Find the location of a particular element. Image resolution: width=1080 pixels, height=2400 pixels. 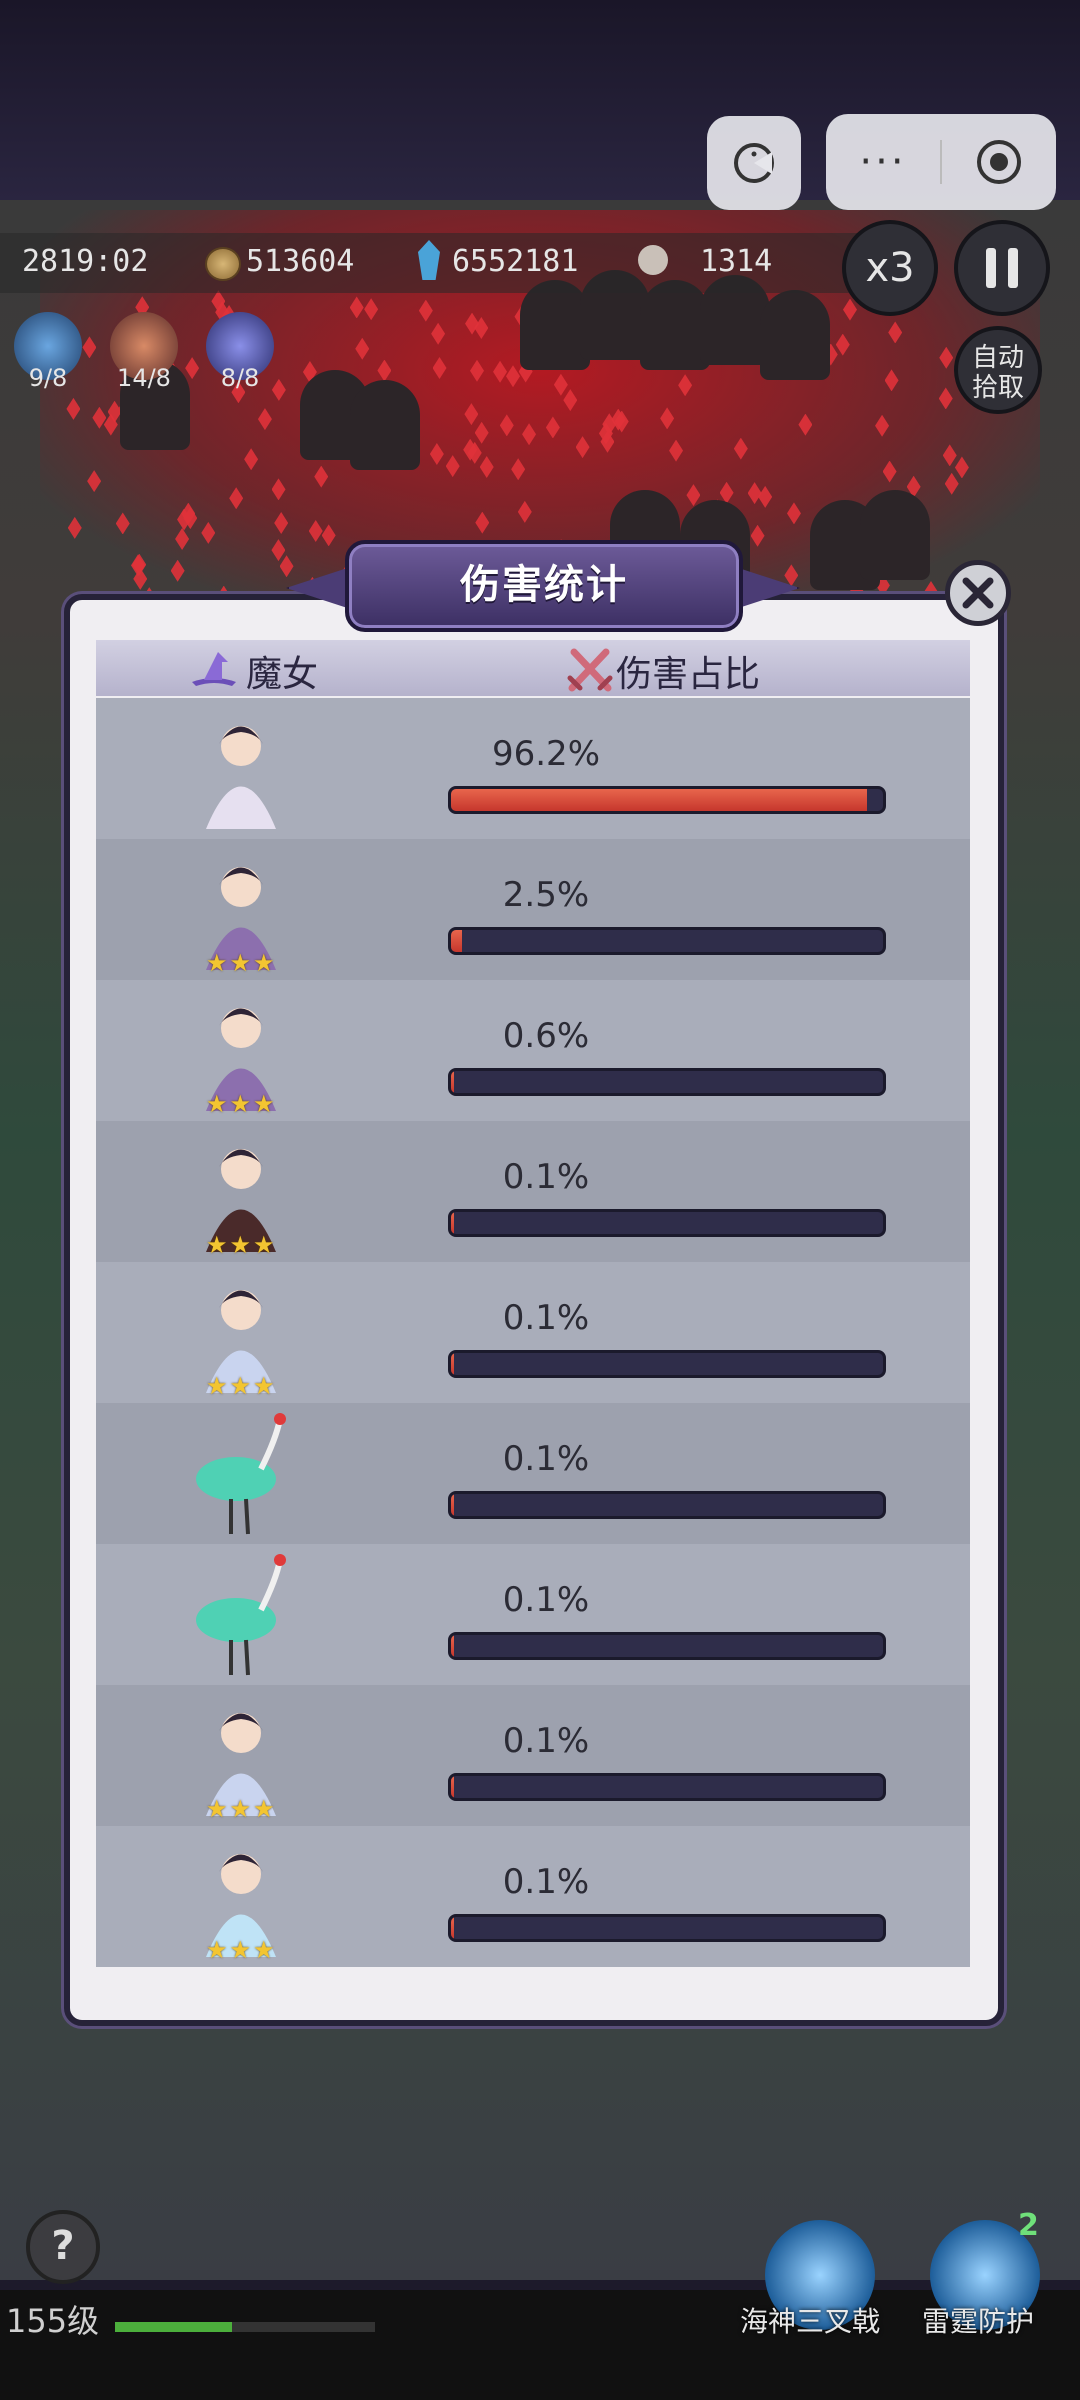

pacman-icon is located at coordinates (754, 163).